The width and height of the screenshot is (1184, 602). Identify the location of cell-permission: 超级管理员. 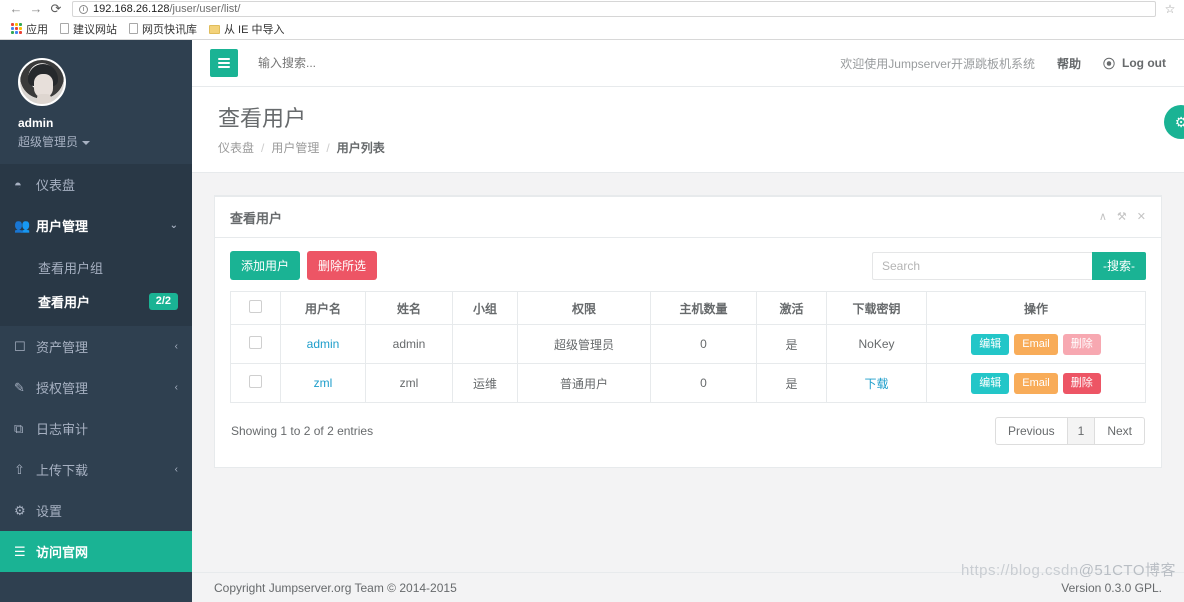
(584, 344).